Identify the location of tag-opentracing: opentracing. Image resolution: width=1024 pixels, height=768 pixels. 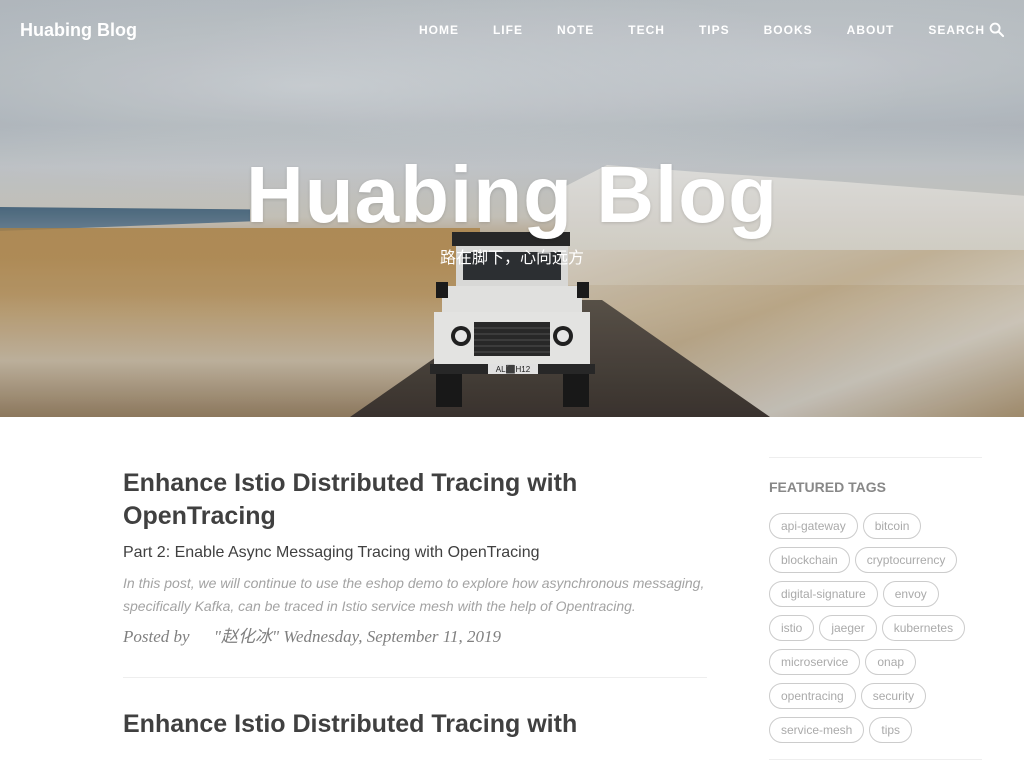
(812, 696).